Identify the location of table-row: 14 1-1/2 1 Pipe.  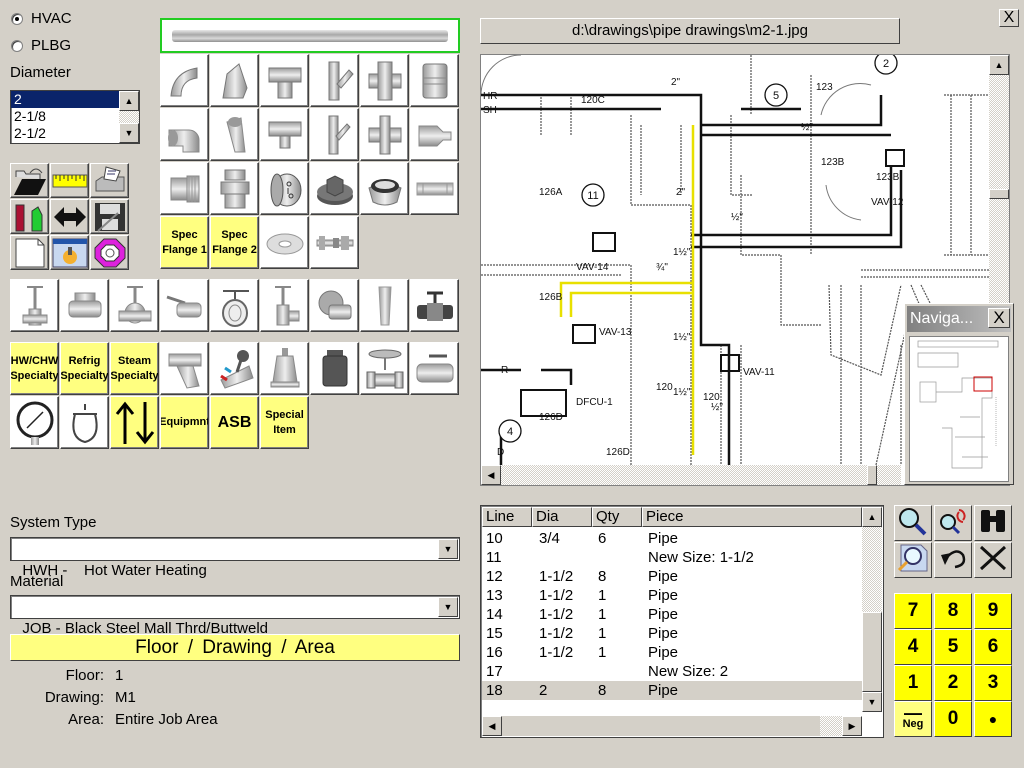
(672, 614).